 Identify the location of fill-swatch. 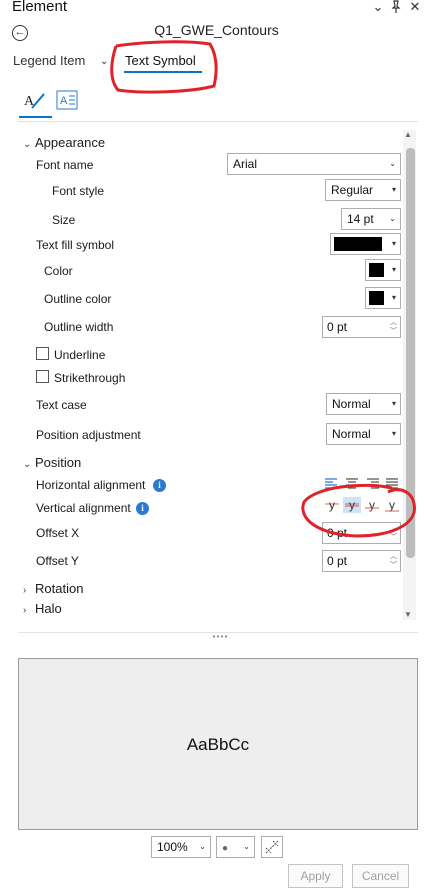
(358, 244).